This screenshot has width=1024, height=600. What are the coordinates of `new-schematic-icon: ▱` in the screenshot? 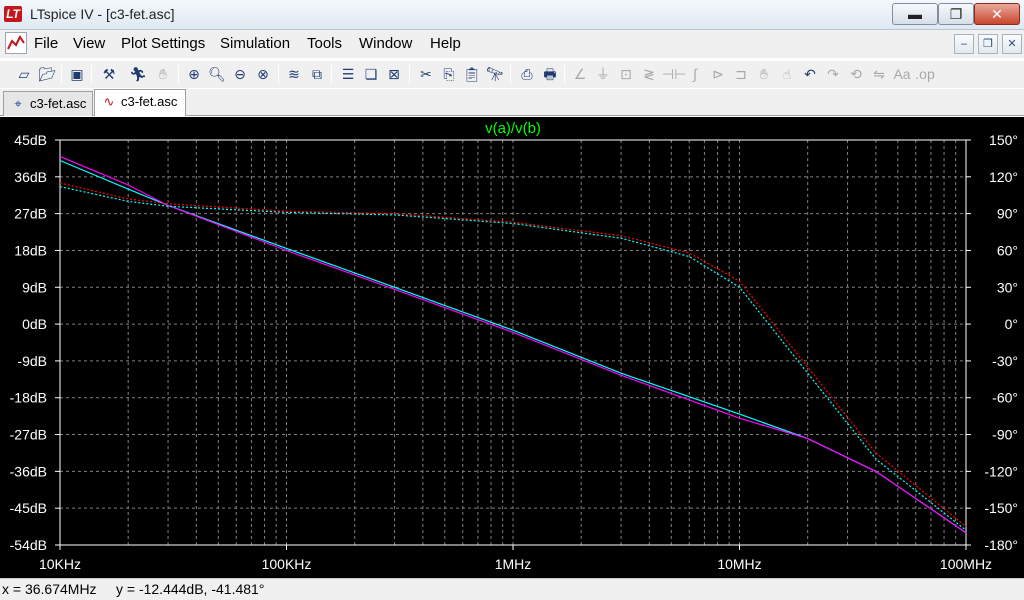 It's located at (24, 74).